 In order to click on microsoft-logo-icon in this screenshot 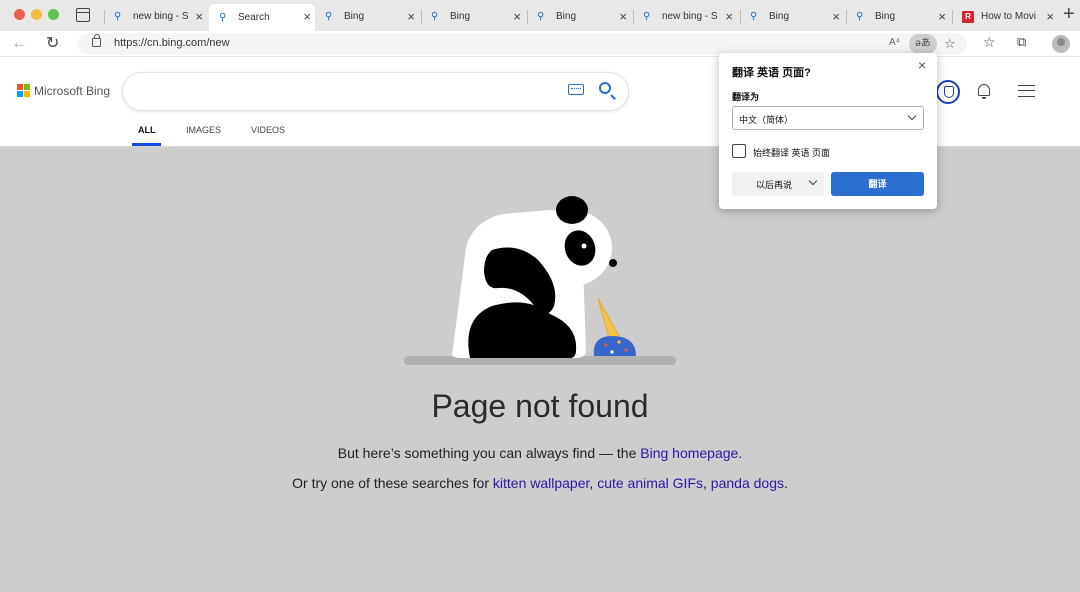, I will do `click(24, 91)`.